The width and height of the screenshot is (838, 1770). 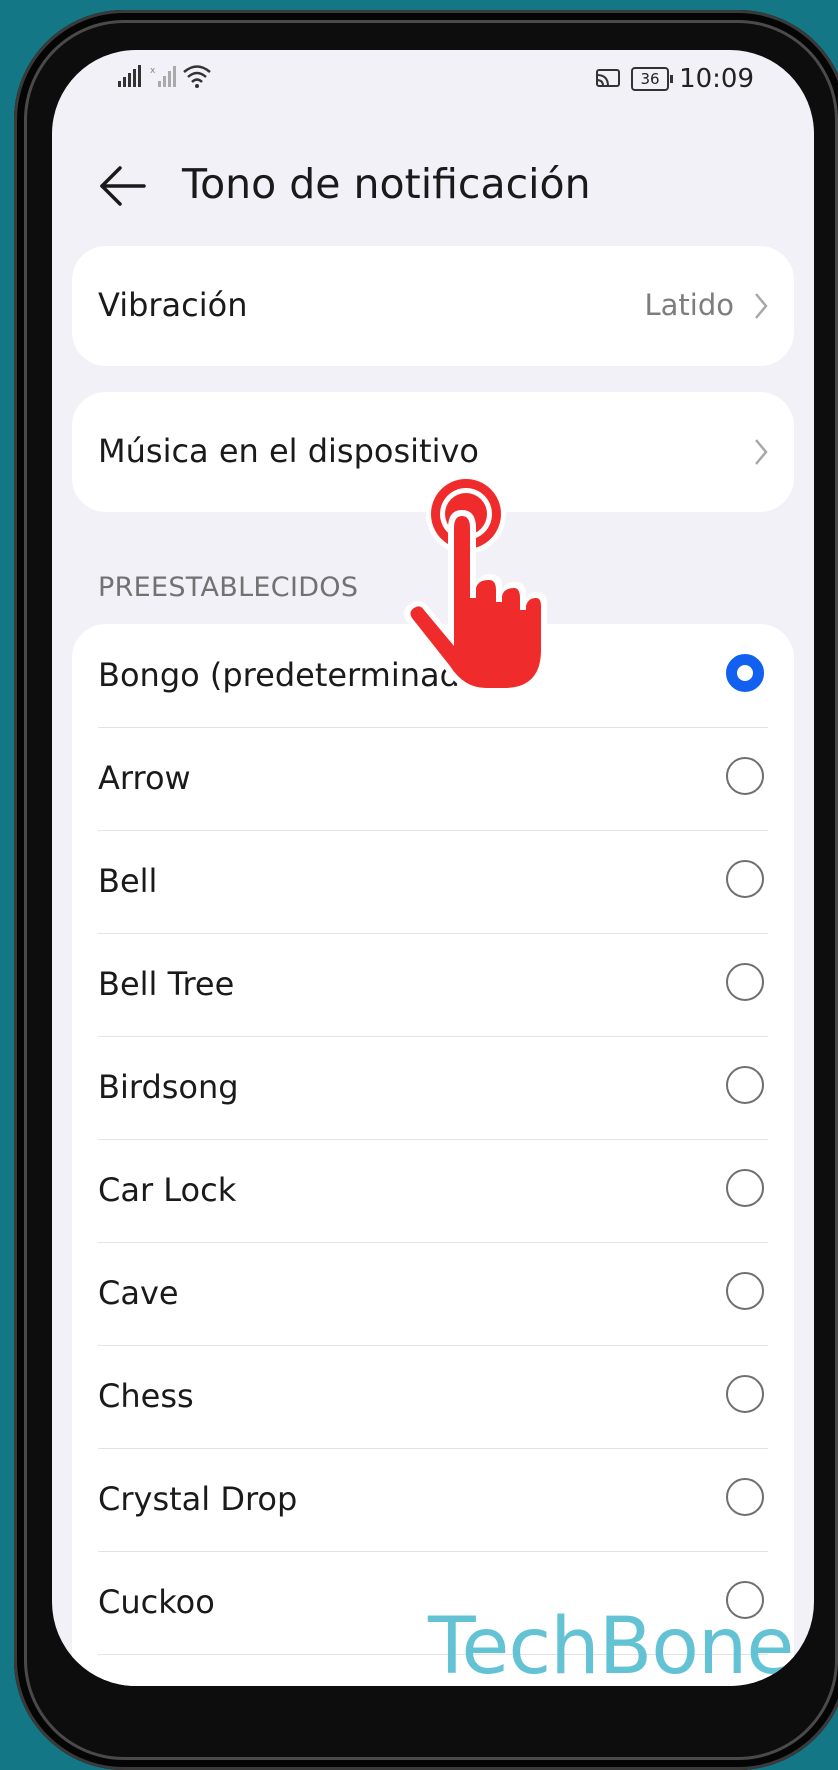 What do you see at coordinates (652, 79) in the screenshot?
I see `battery-icon: 36` at bounding box center [652, 79].